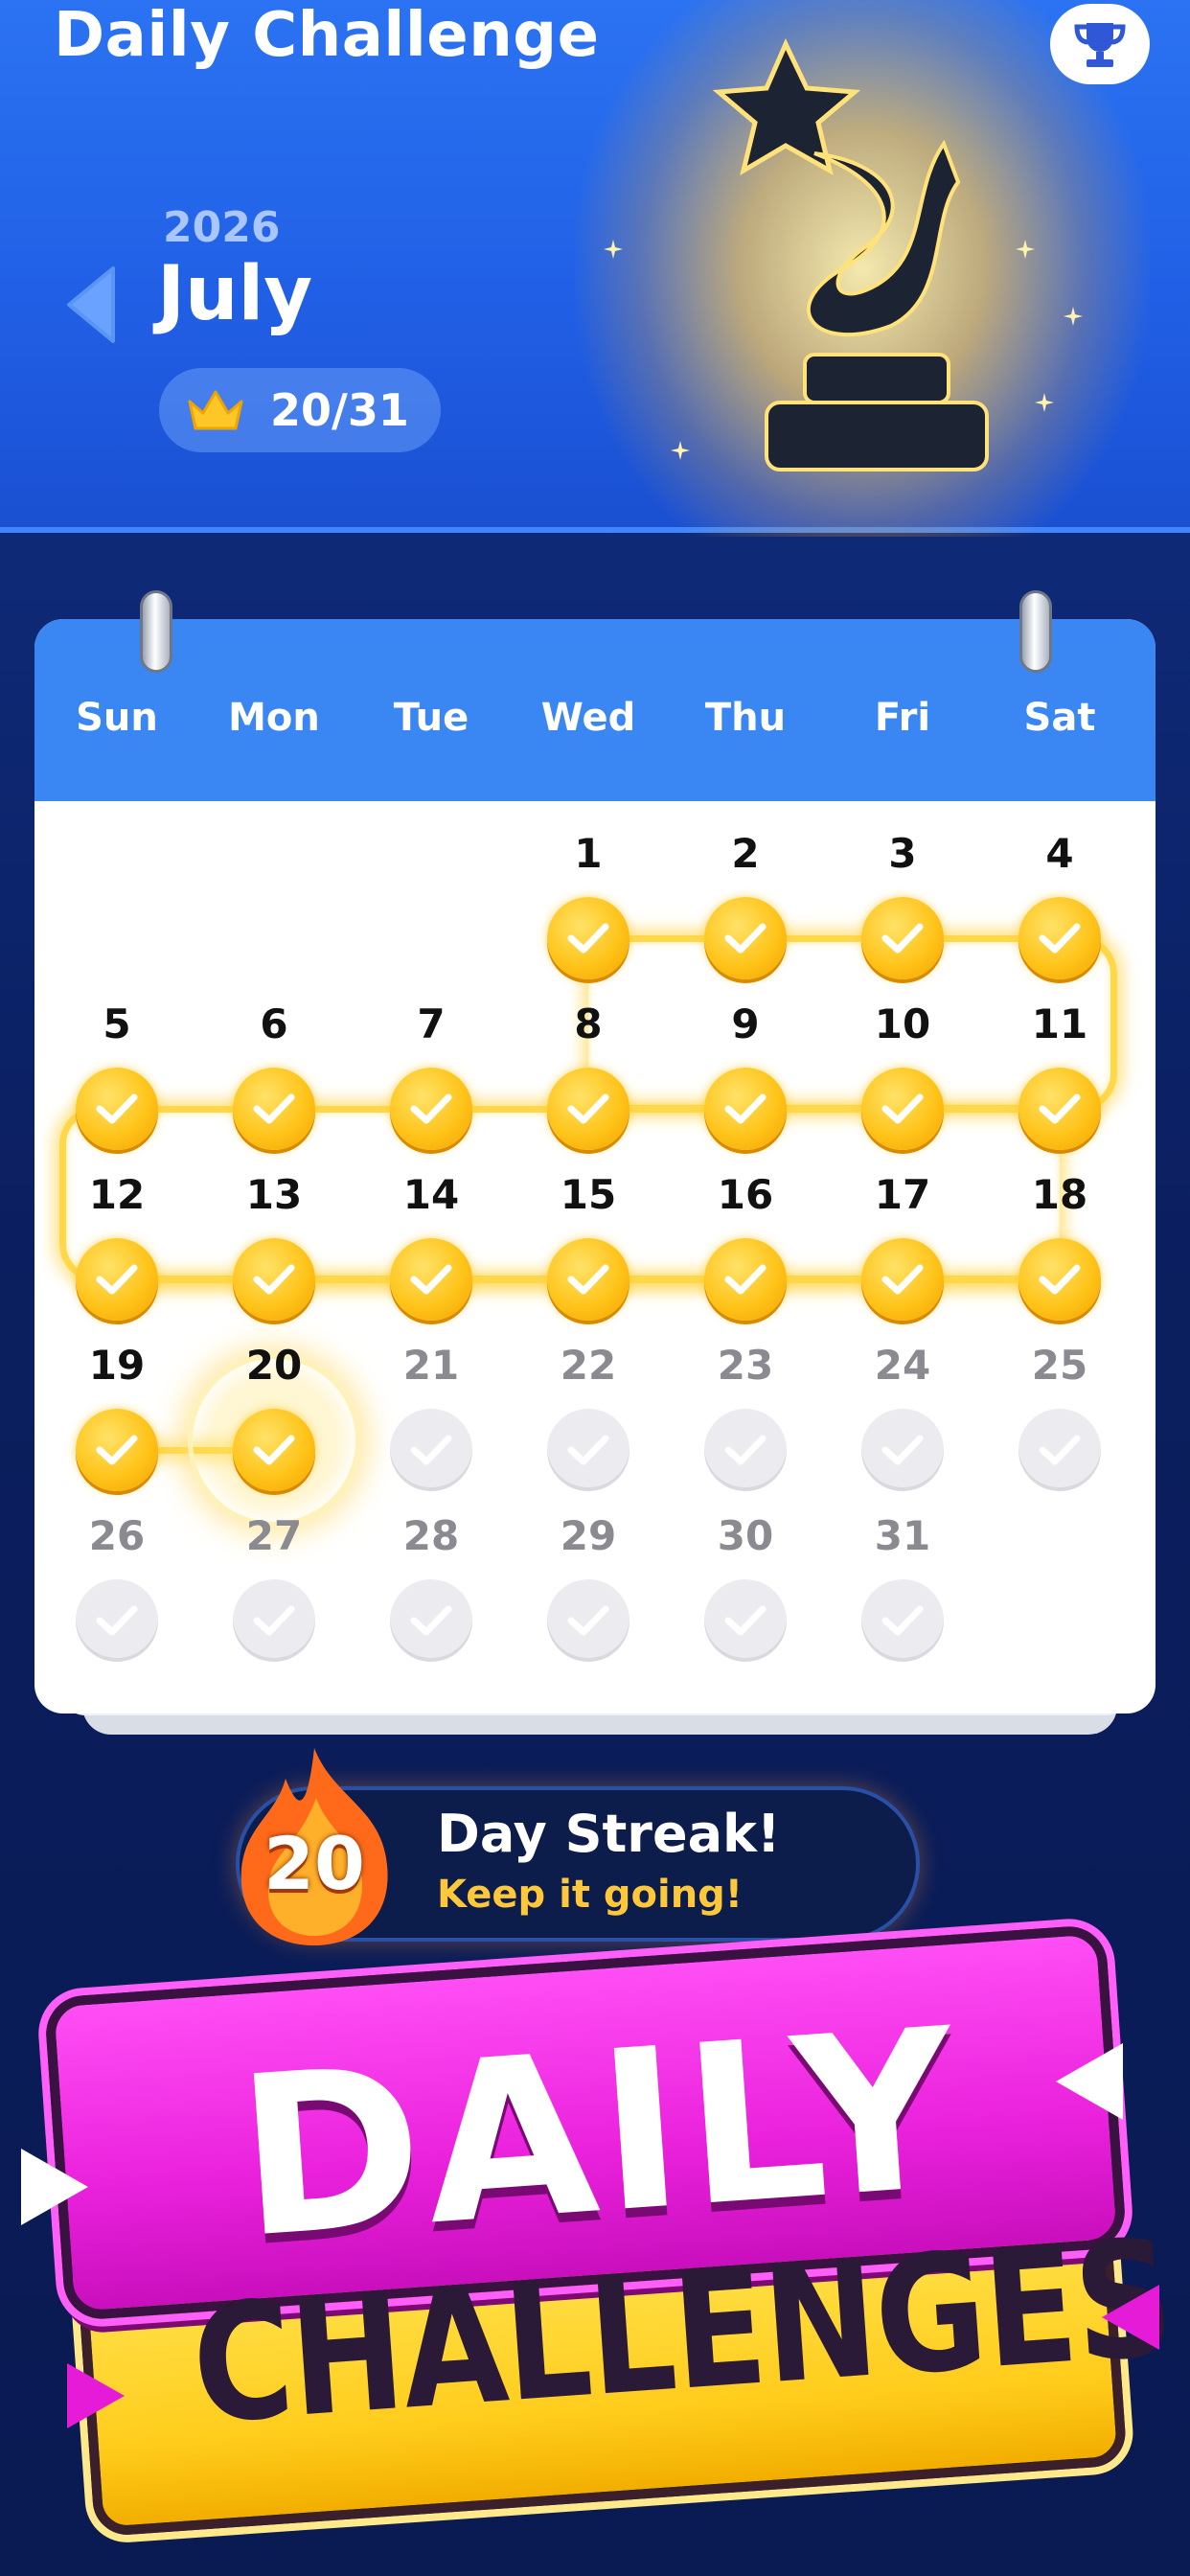 The height and width of the screenshot is (2576, 1190). Describe the element at coordinates (1036, 631) in the screenshot. I see `calendar-ring-right` at that location.